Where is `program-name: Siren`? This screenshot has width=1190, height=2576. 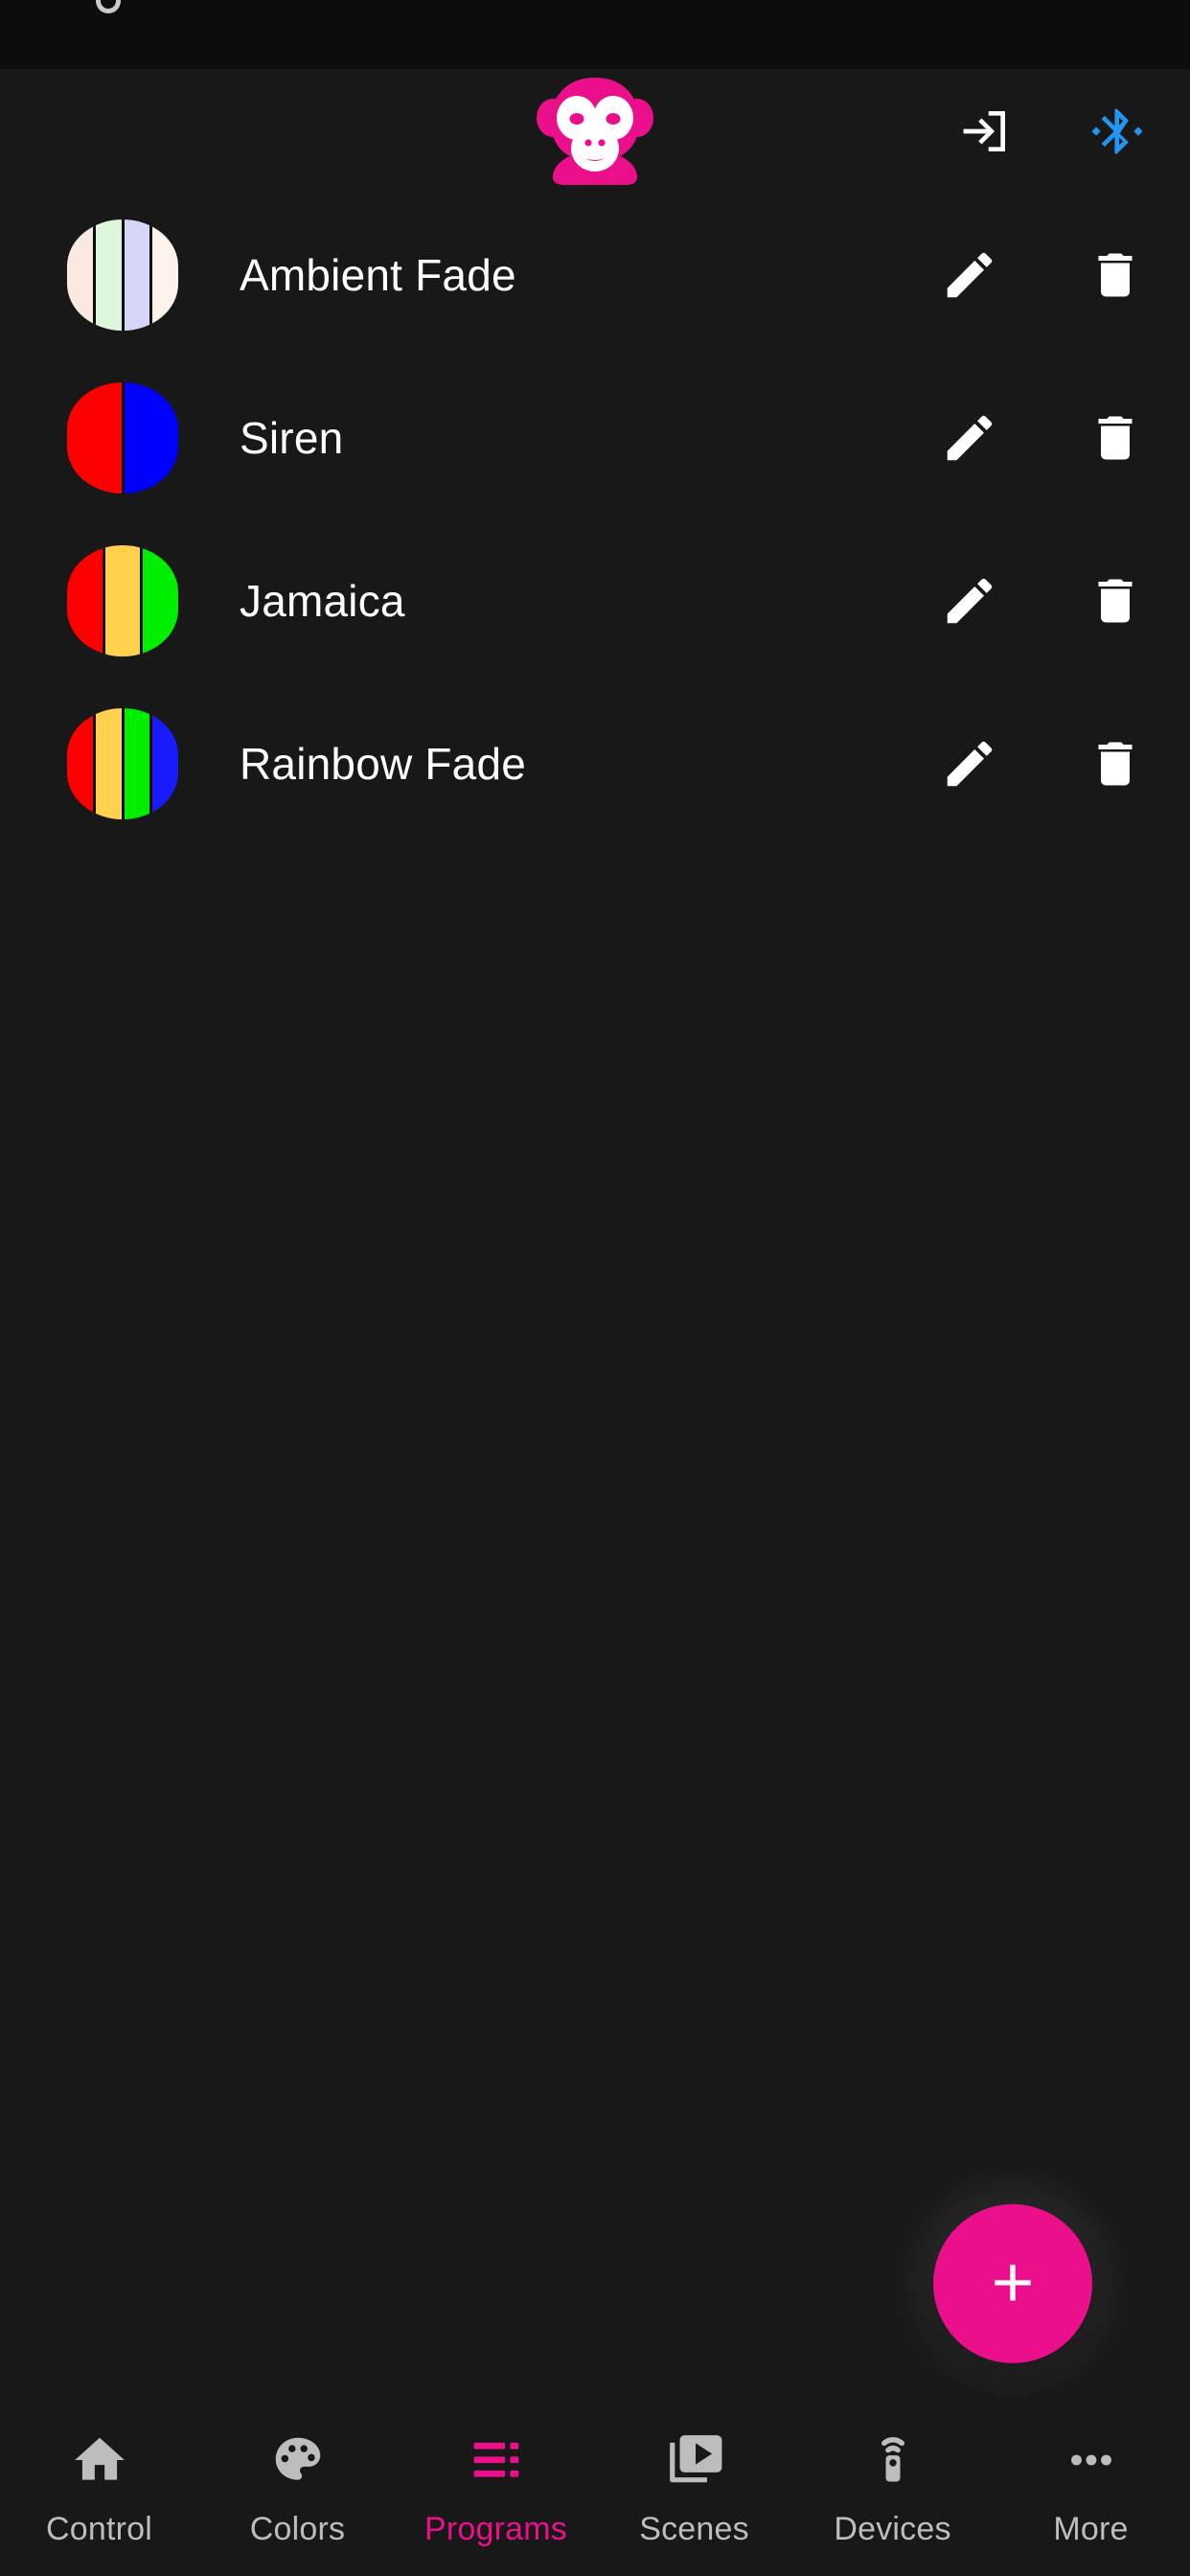
program-name: Siren is located at coordinates (292, 438).